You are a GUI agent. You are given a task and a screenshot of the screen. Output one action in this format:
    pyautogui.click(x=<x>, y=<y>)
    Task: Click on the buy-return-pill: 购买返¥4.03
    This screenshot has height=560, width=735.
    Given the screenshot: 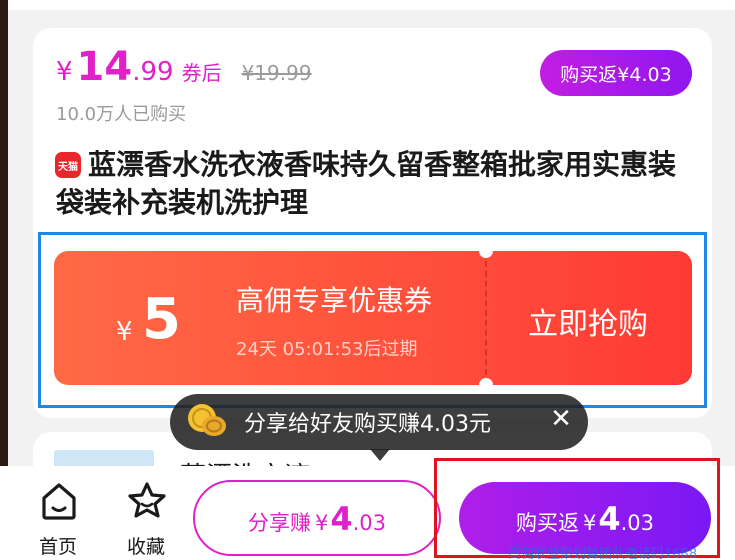 What is the action you would take?
    pyautogui.click(x=616, y=73)
    